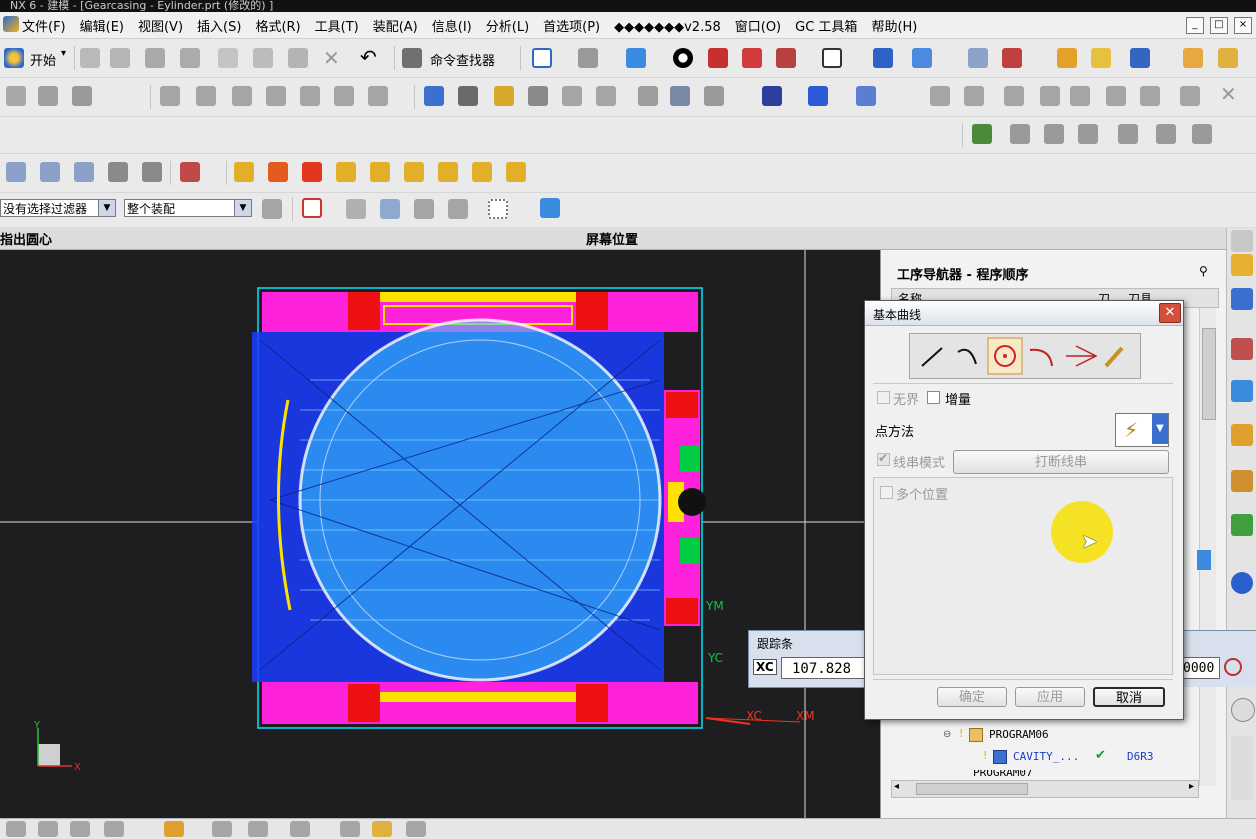  Describe the element at coordinates (344, 96) in the screenshot. I see `feature-6-icon` at that location.